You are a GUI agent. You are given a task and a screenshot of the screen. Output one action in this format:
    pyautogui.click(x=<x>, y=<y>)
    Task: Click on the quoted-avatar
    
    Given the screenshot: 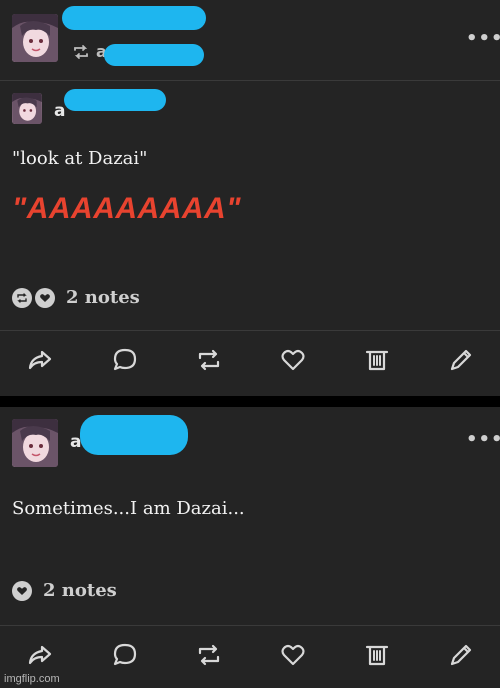 What is the action you would take?
    pyautogui.click(x=27, y=108)
    